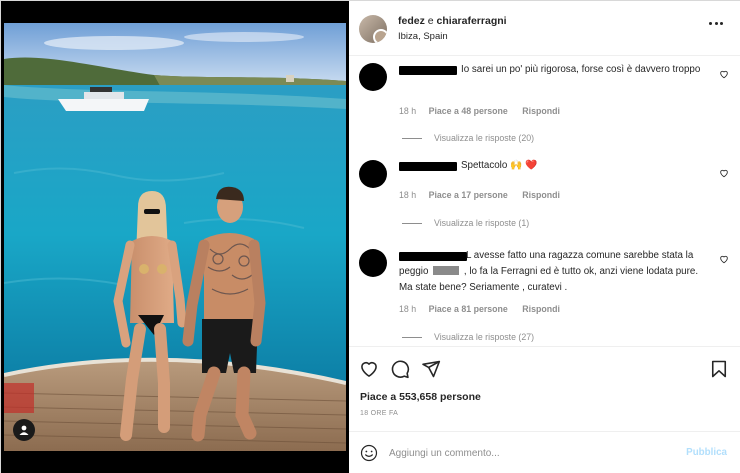  I want to click on view-replies-label: Visualizza le risposte (20), so click(484, 138).